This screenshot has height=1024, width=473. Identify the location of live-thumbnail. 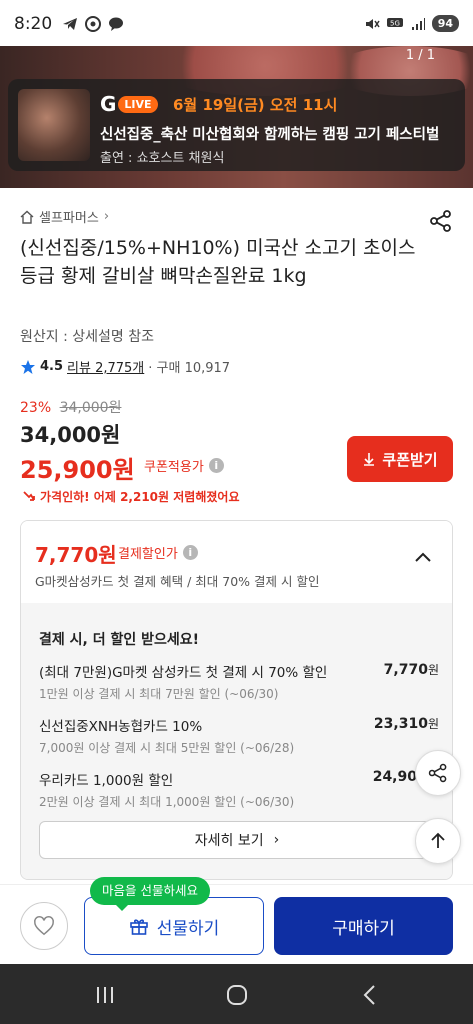
(54, 125).